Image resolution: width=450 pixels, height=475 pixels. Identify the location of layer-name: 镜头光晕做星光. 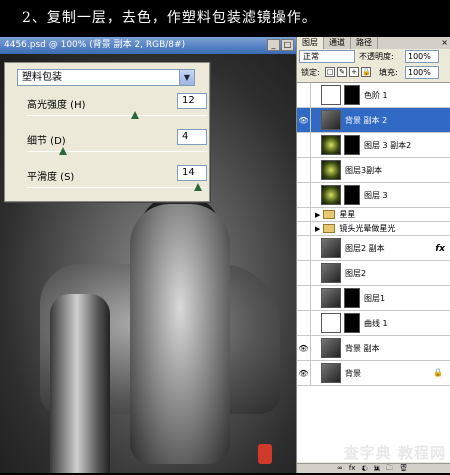
(367, 228).